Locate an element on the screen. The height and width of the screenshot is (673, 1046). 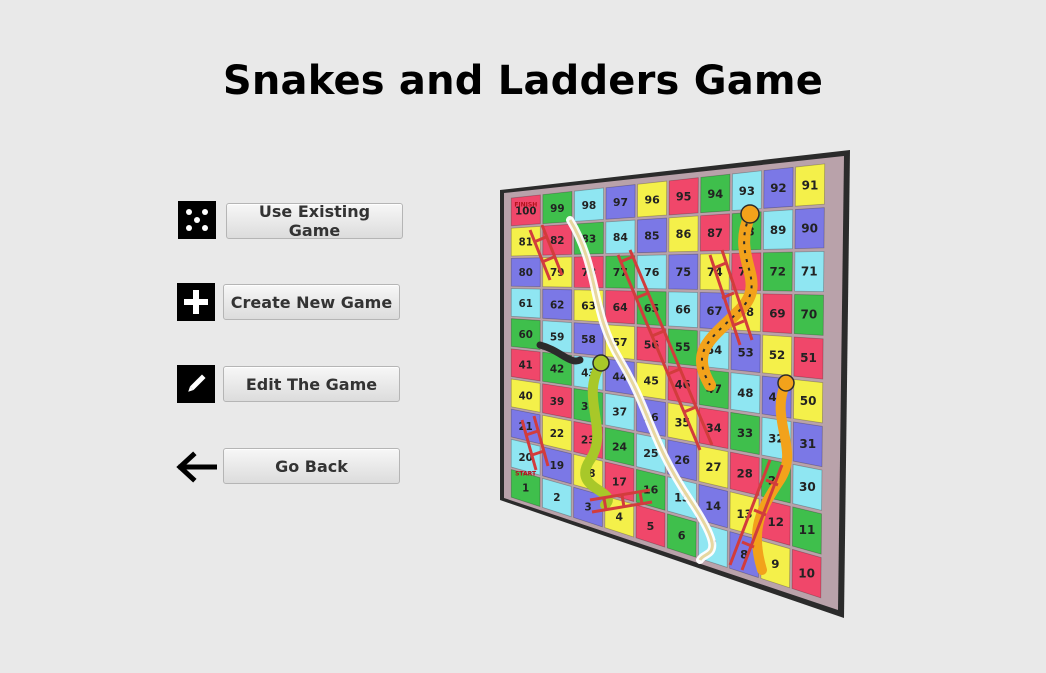
board-cell-number: 28 is located at coordinates (745, 474).